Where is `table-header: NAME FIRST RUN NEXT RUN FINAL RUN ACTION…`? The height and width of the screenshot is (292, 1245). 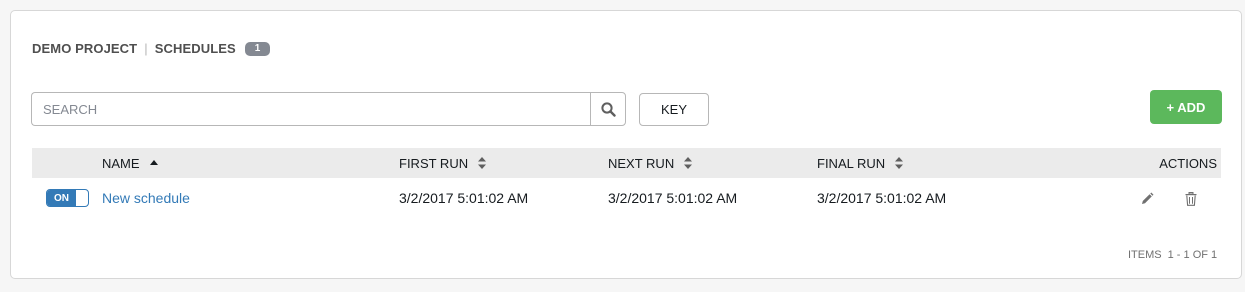
table-header: NAME FIRST RUN NEXT RUN FINAL RUN ACTION… is located at coordinates (626, 163).